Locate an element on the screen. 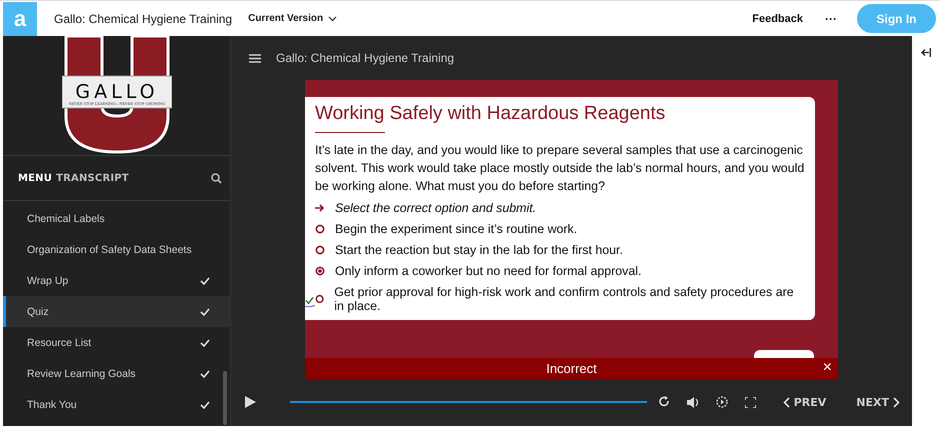 This screenshot has height=438, width=940. sidebar-tab: TRANSCRIPT is located at coordinates (94, 178).